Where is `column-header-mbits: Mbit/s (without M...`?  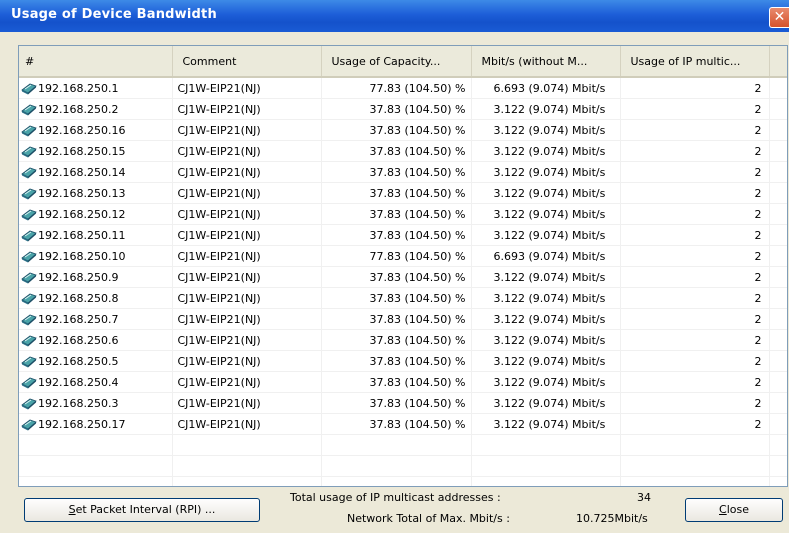 column-header-mbits: Mbit/s (without M... is located at coordinates (546, 62).